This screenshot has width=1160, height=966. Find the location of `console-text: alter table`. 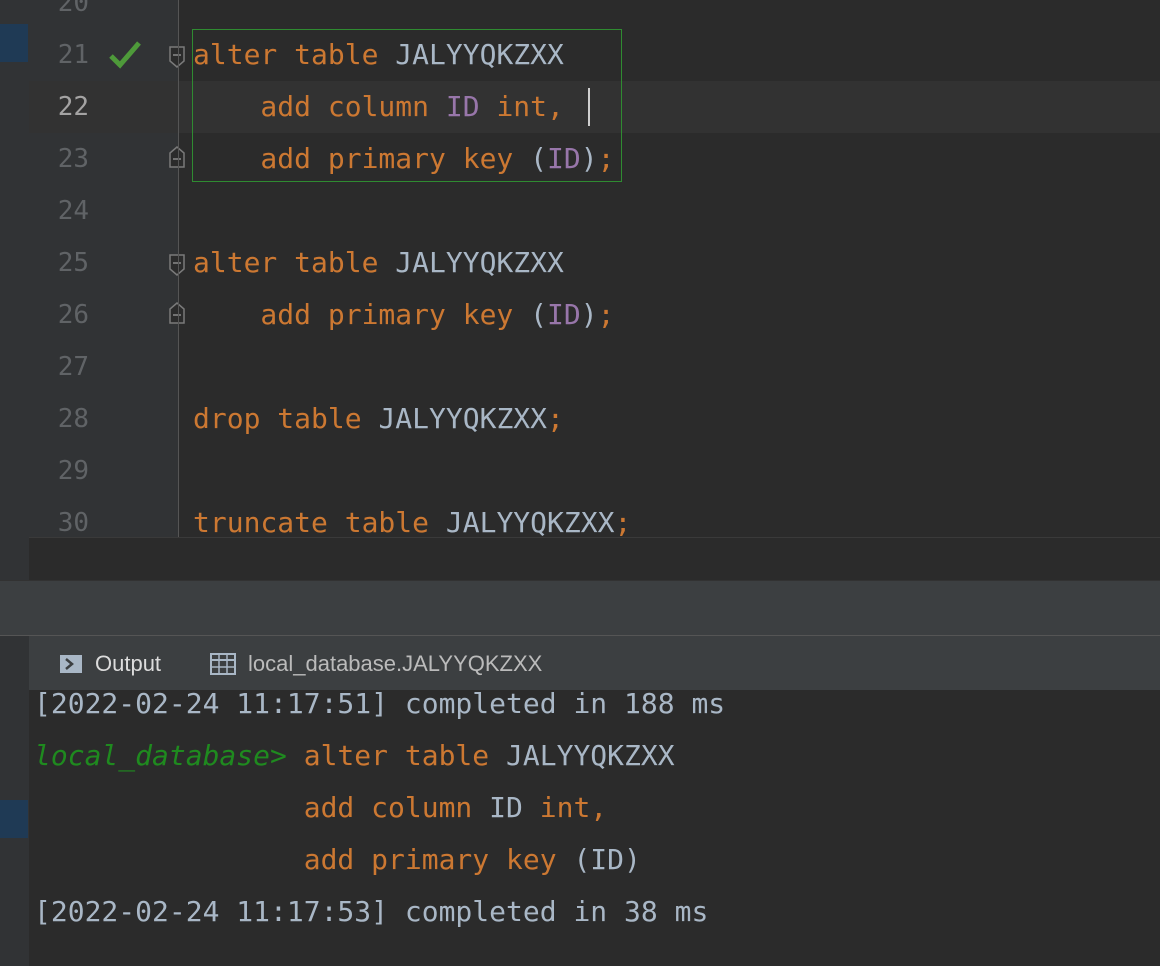

console-text: alter table is located at coordinates (405, 755).